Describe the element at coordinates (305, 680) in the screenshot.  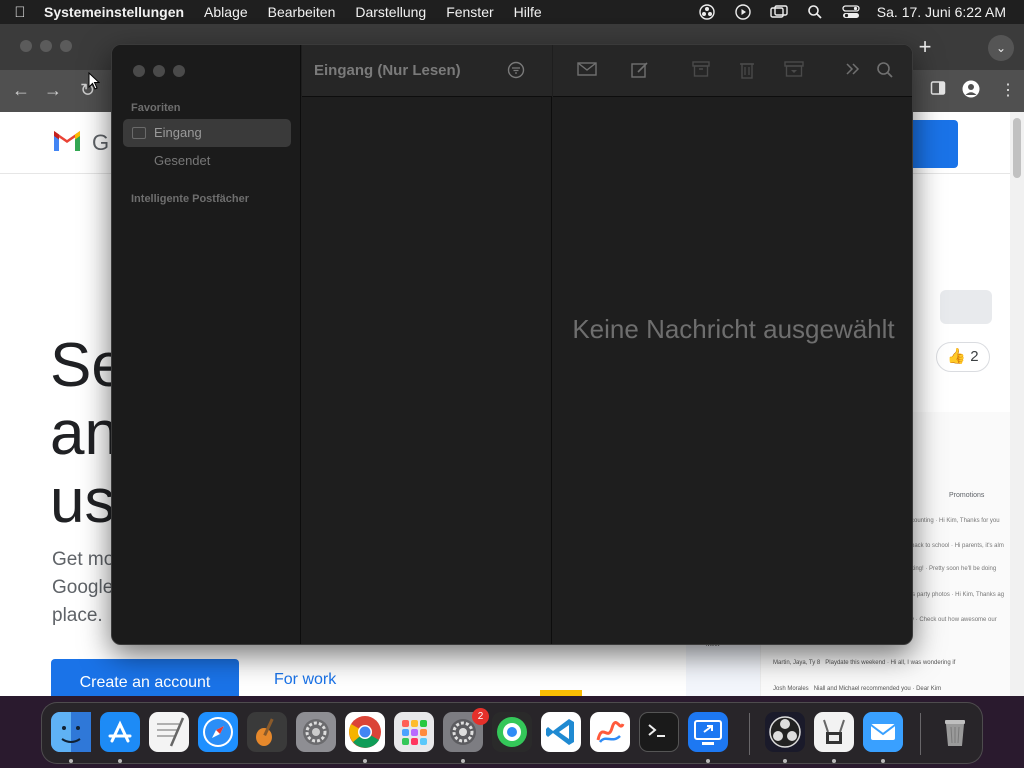
I see `for-work-link: For work` at that location.